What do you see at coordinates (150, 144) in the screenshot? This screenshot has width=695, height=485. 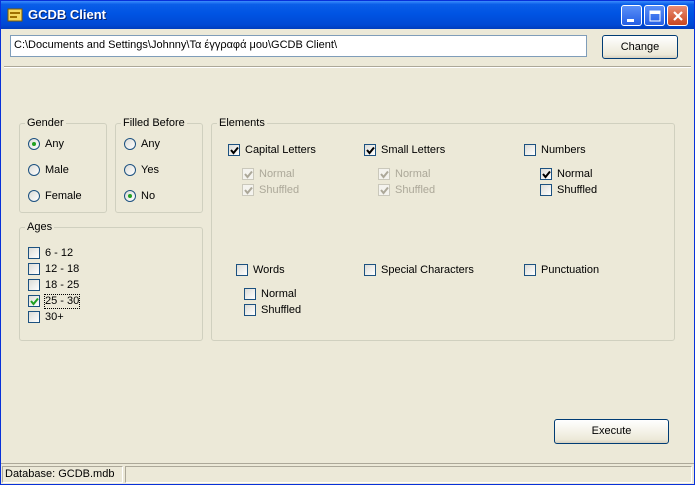 I see `filled-any-label: Any` at bounding box center [150, 144].